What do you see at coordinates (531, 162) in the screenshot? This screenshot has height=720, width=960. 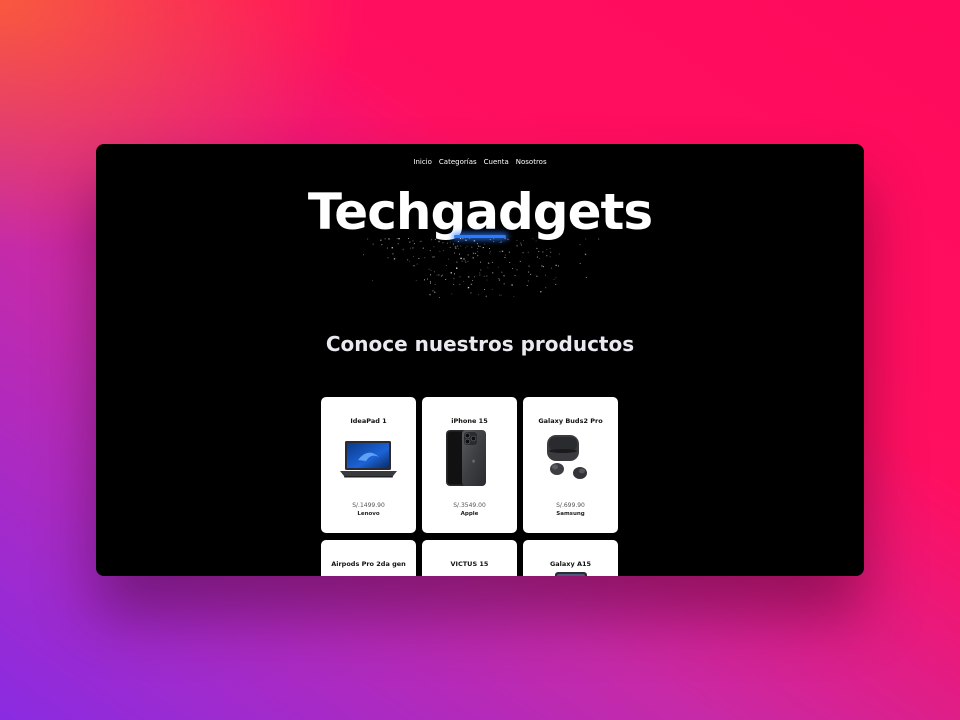 I see `nav-item-nosotros: Nosotros` at bounding box center [531, 162].